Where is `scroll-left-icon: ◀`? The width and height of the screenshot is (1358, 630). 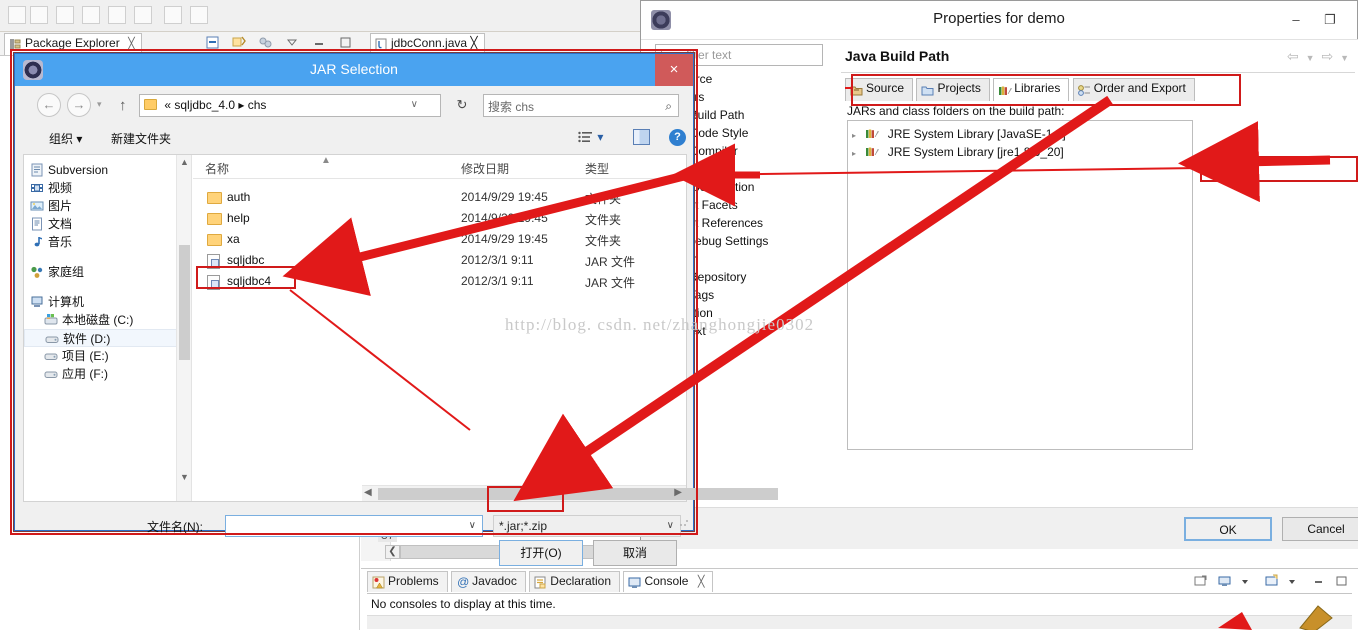
scroll-left-icon: ◀ is located at coordinates (368, 492).